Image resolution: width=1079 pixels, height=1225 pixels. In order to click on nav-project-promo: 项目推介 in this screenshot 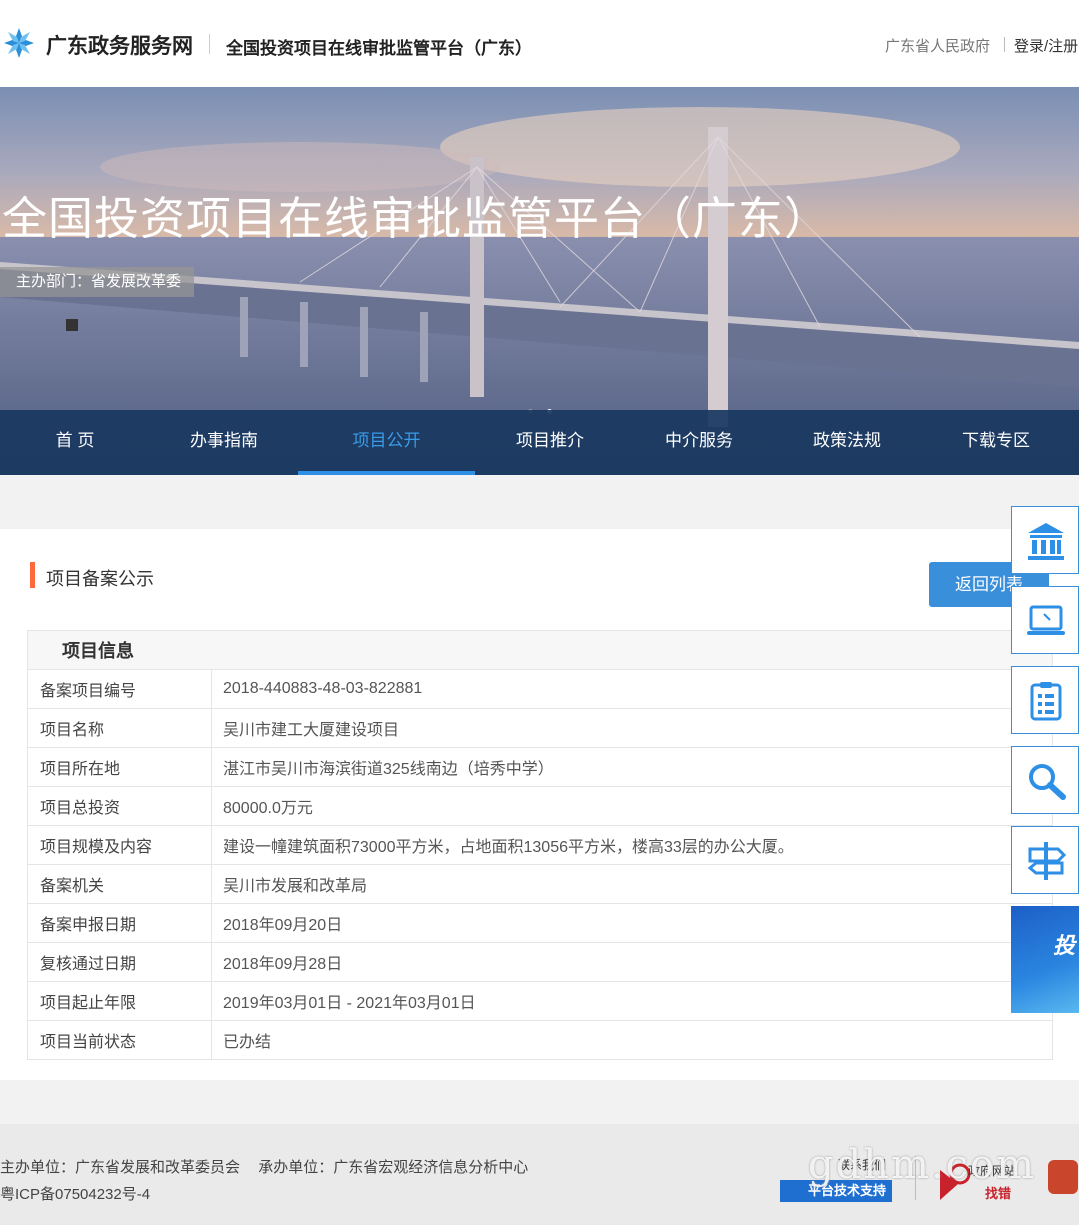, I will do `click(550, 442)`.